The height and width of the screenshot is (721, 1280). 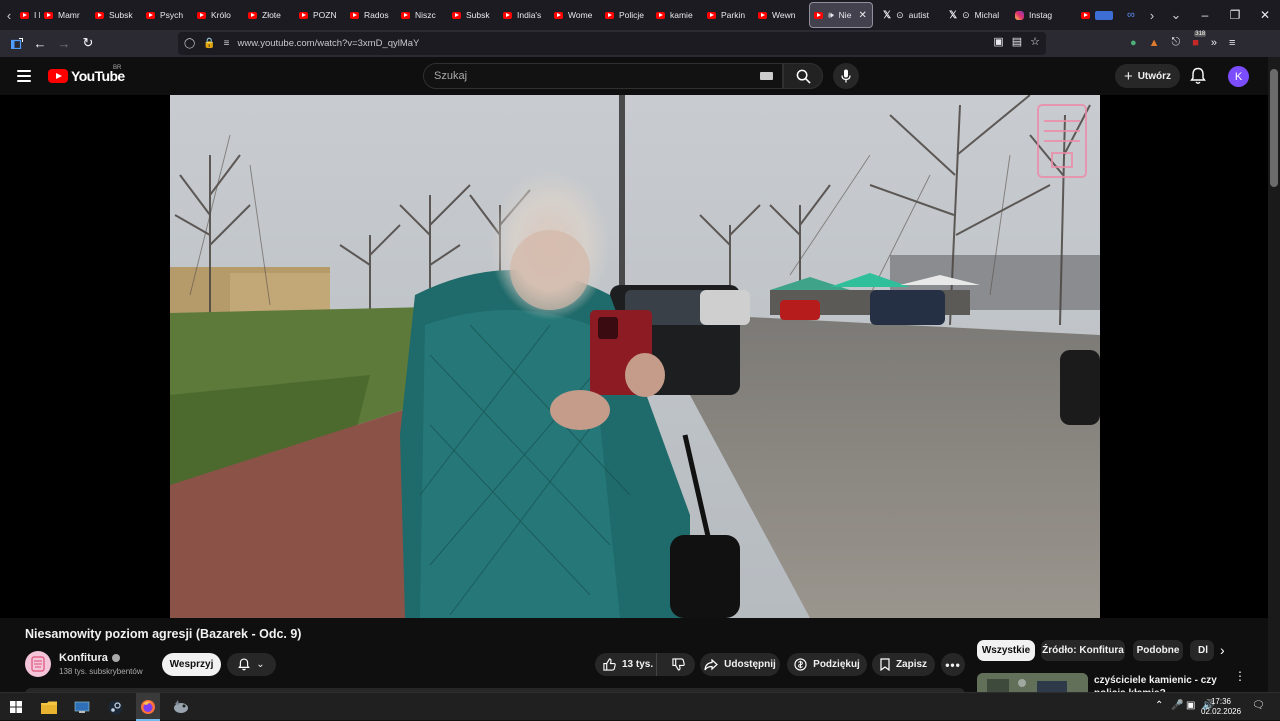 What do you see at coordinates (1154, 43) in the screenshot?
I see `fox-extension-icon: ▲` at bounding box center [1154, 43].